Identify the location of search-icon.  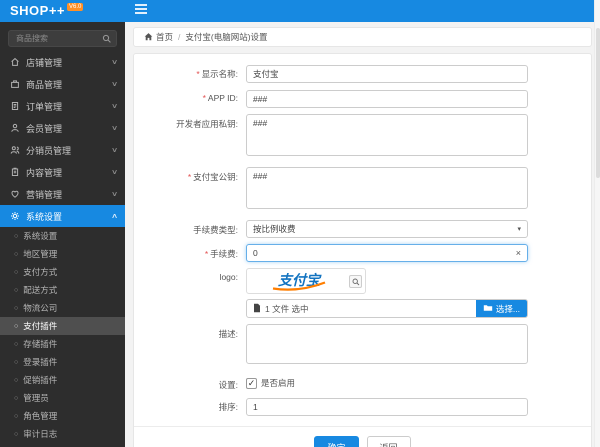
(107, 40).